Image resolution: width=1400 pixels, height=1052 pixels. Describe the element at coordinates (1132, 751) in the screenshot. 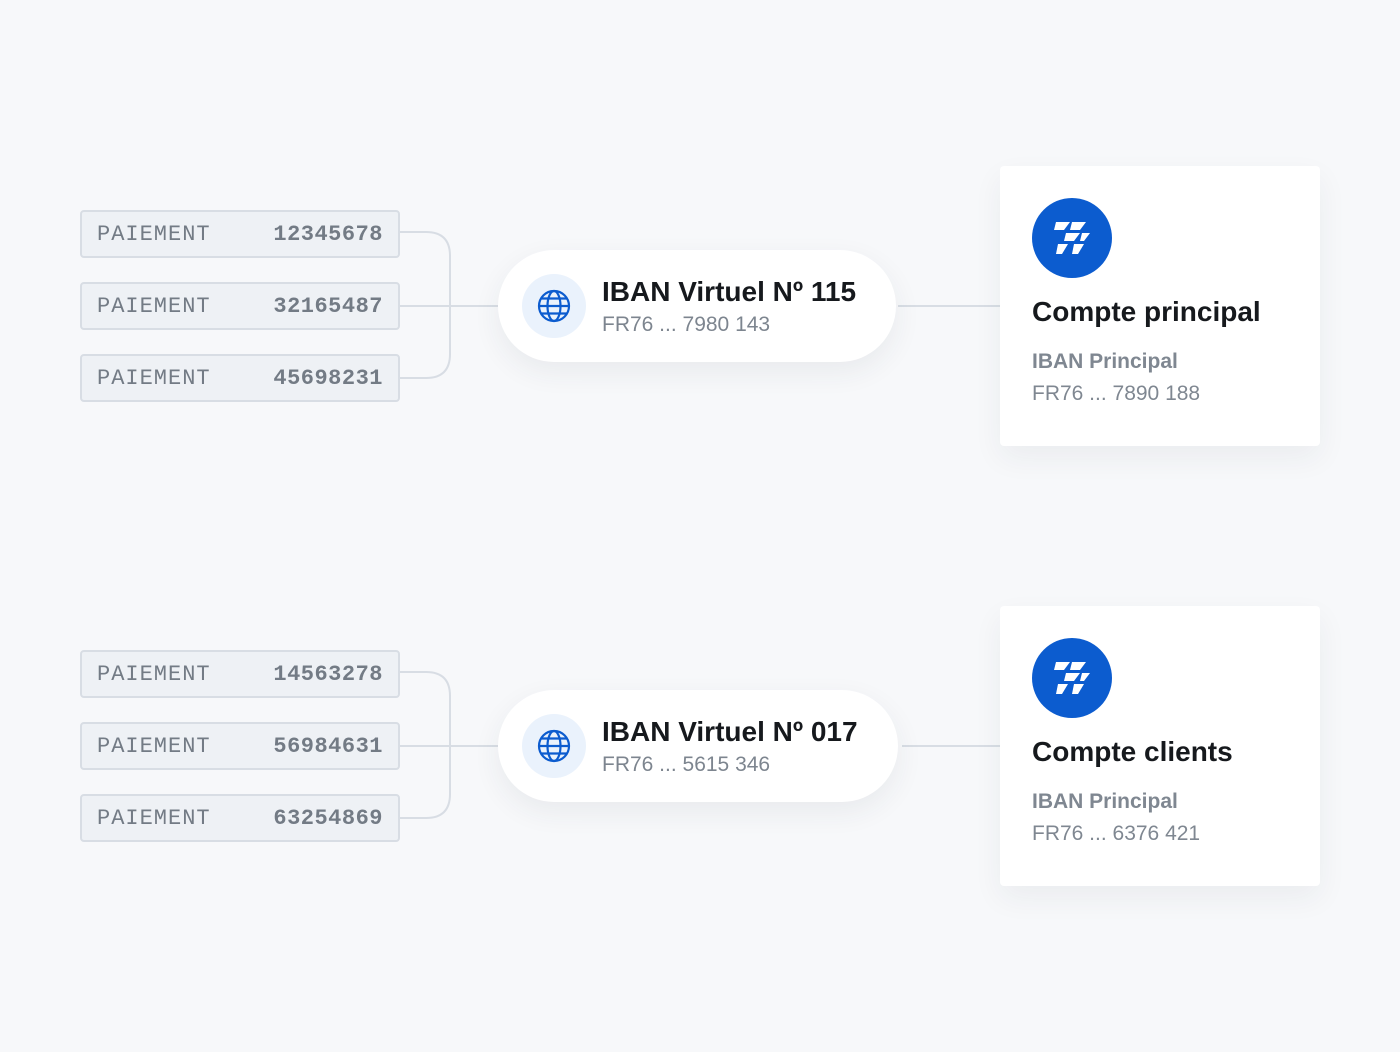

I see `account-title: Compte clients` at that location.